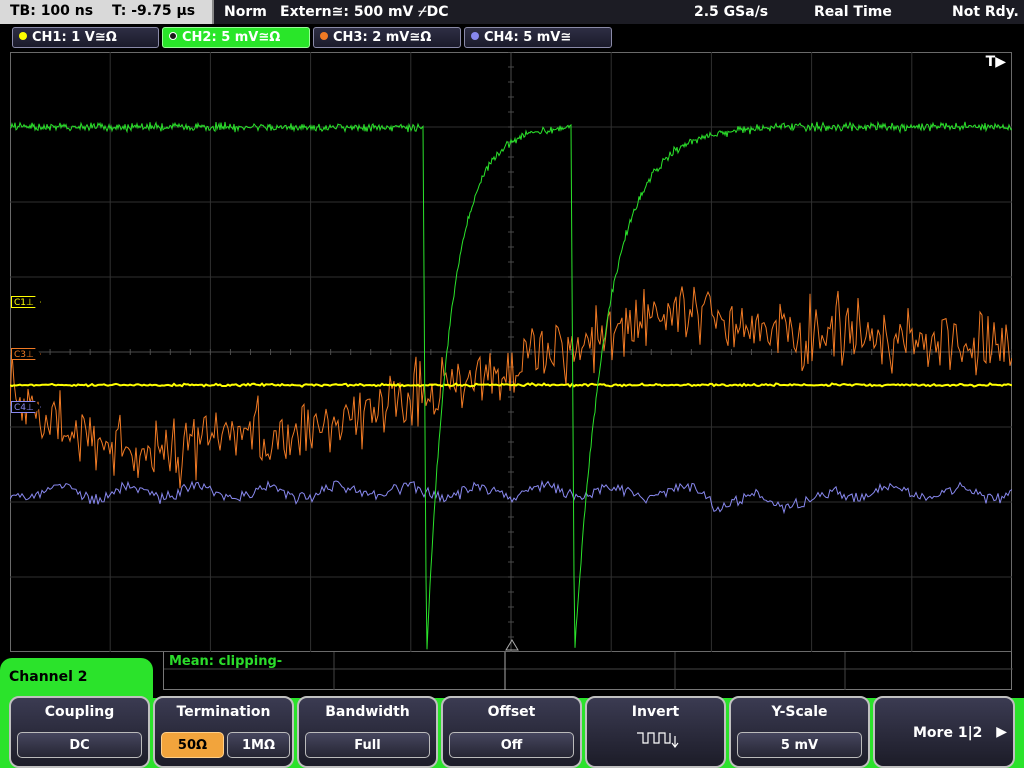 The width and height of the screenshot is (1024, 768). I want to click on more-label: More 1|2, so click(948, 733).